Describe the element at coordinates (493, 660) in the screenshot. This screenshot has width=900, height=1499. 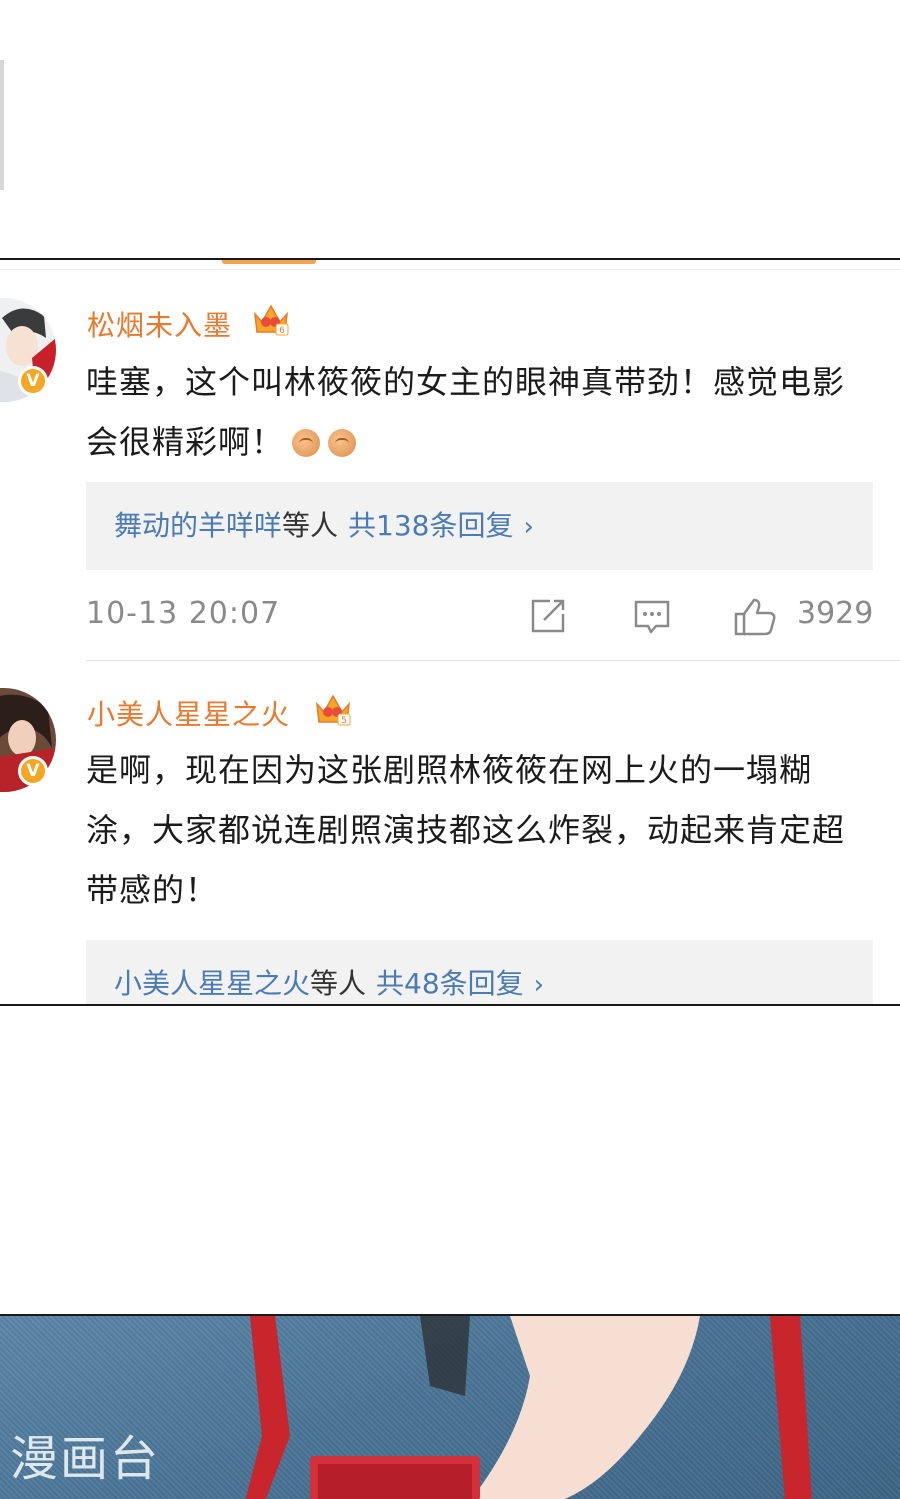
I see `comment-divider` at that location.